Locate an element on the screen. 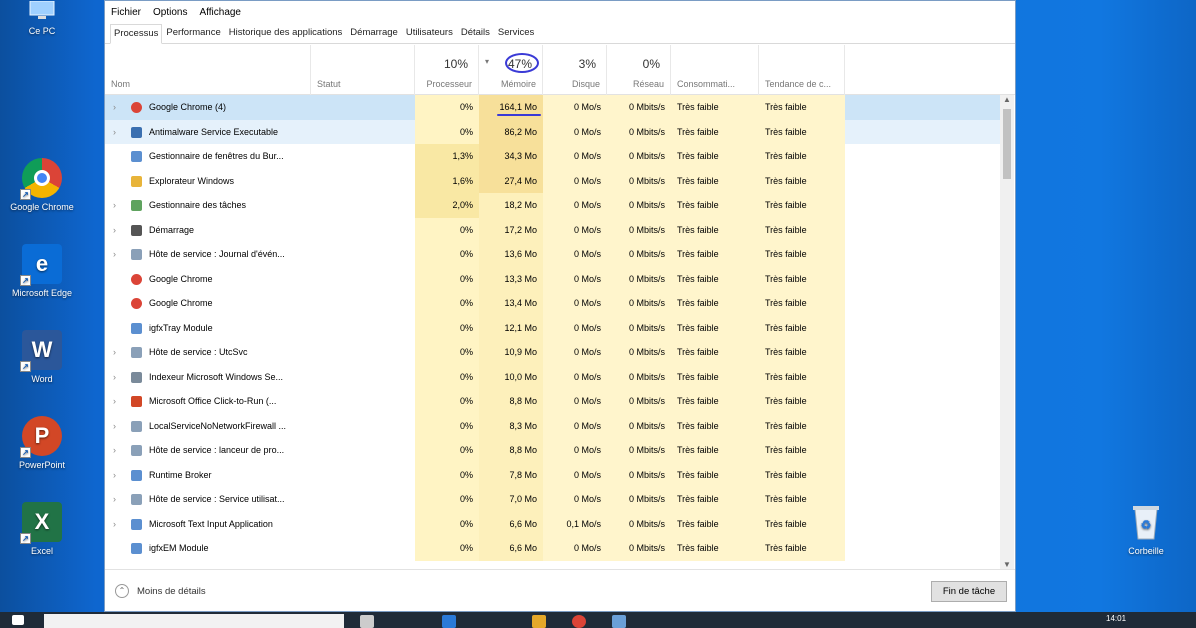  chevron-up-icon: ⌃ is located at coordinates (122, 591).